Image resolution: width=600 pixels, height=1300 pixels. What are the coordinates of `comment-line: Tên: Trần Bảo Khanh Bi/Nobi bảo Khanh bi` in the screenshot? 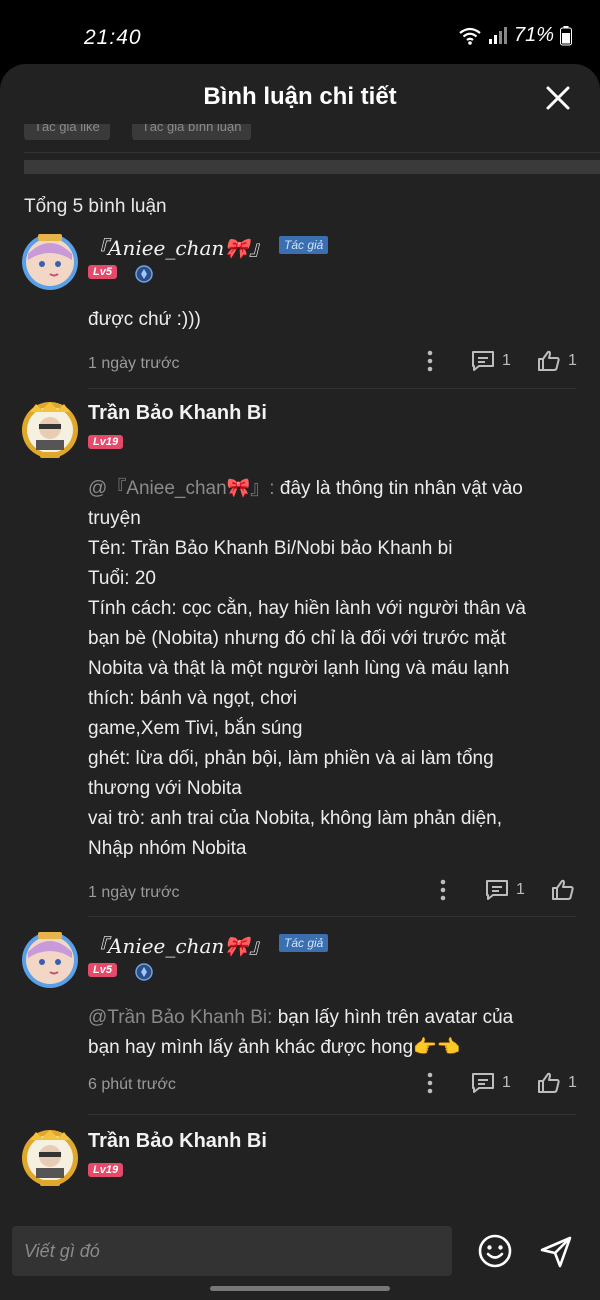 It's located at (270, 548).